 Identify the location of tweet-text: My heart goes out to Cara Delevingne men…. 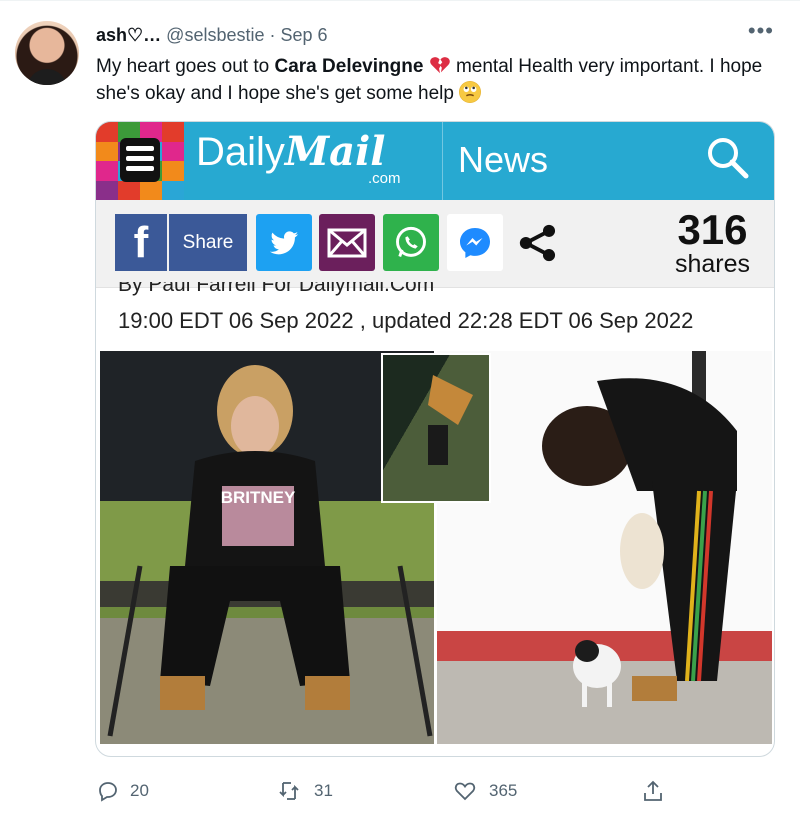
(436, 80).